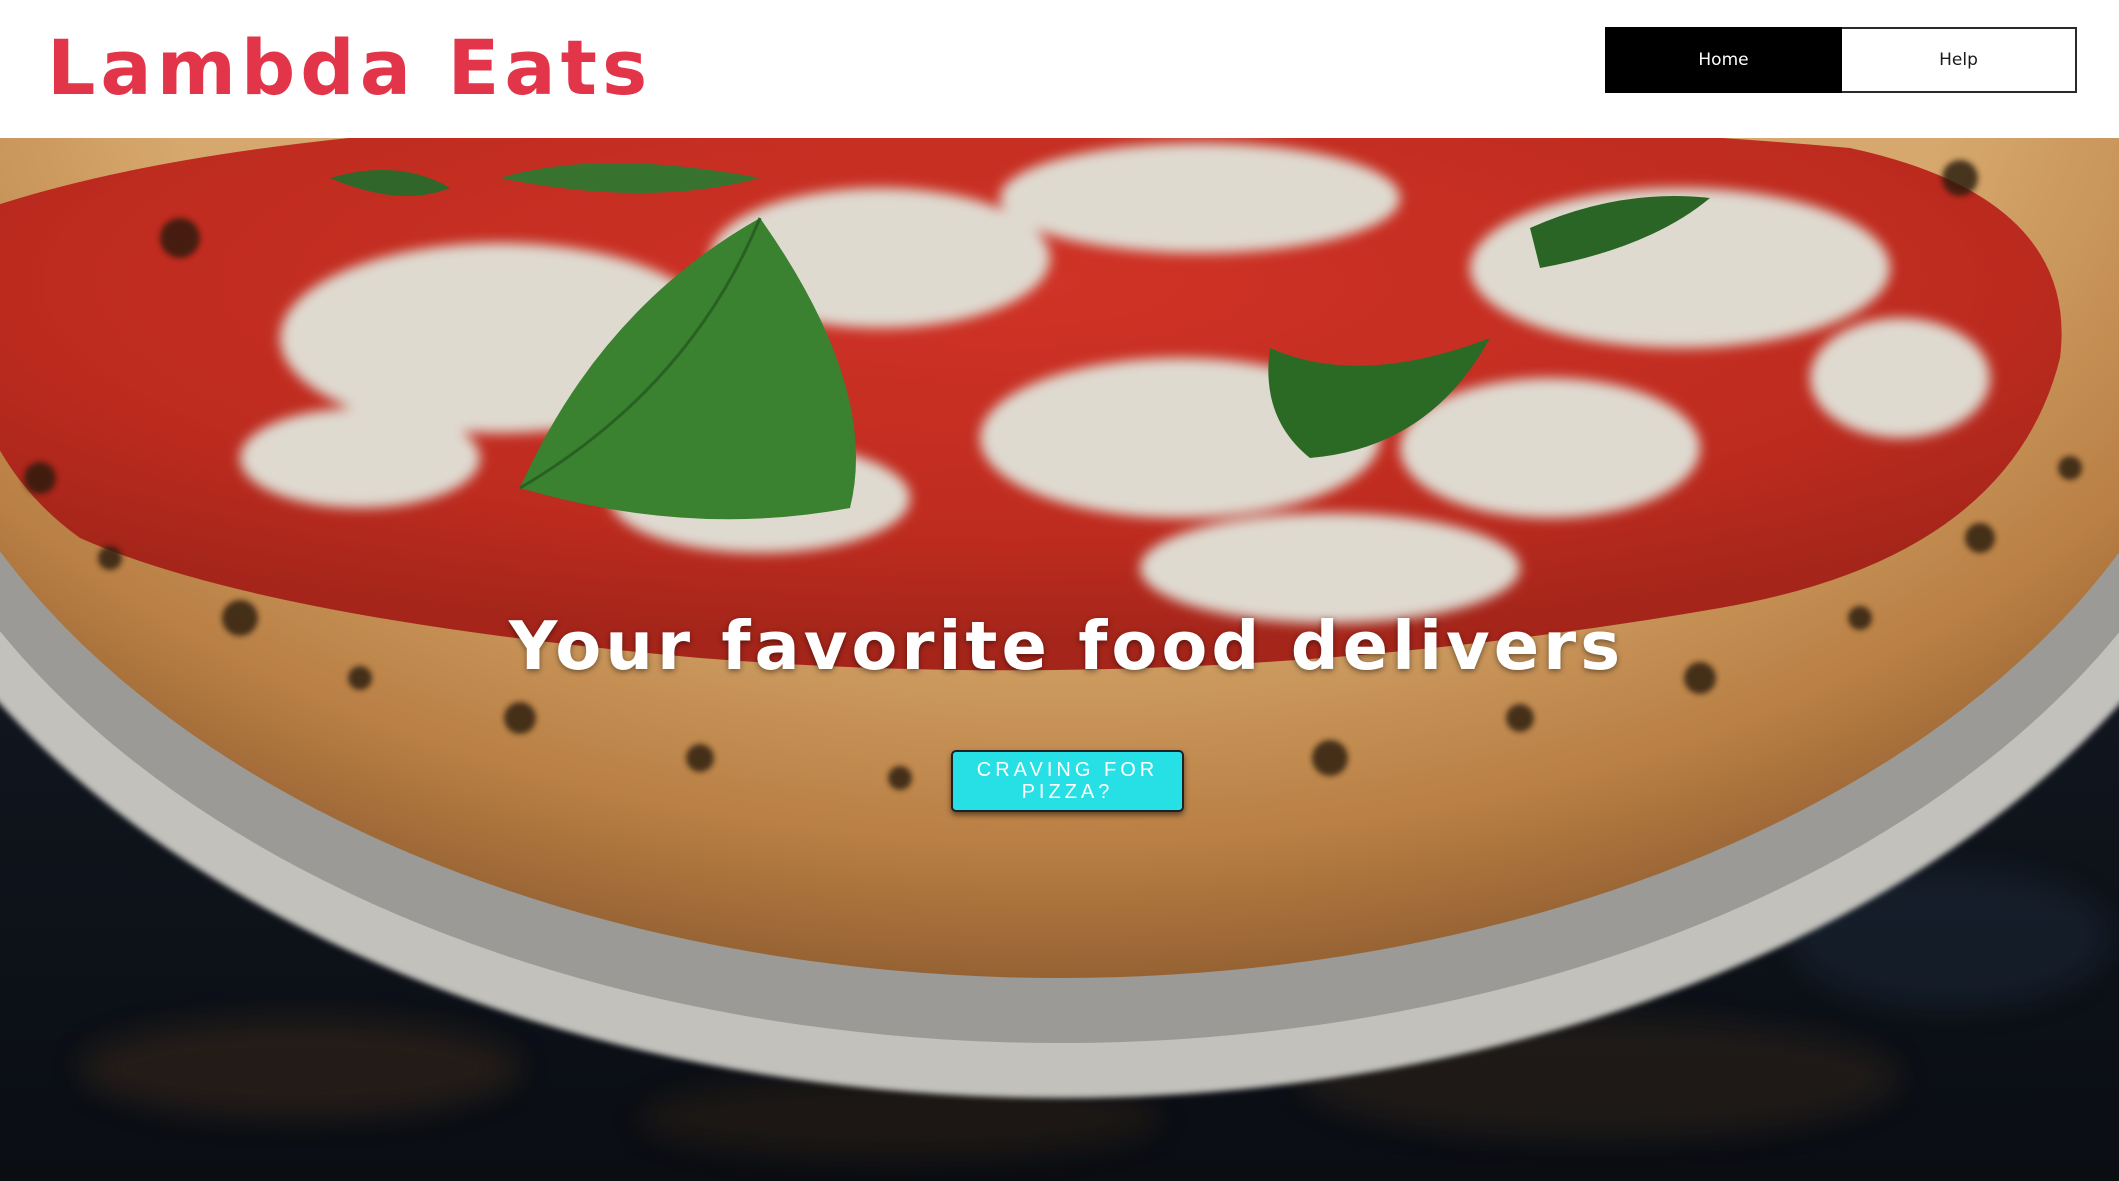  I want to click on brand-logo: Lambda Eats, so click(349, 68).